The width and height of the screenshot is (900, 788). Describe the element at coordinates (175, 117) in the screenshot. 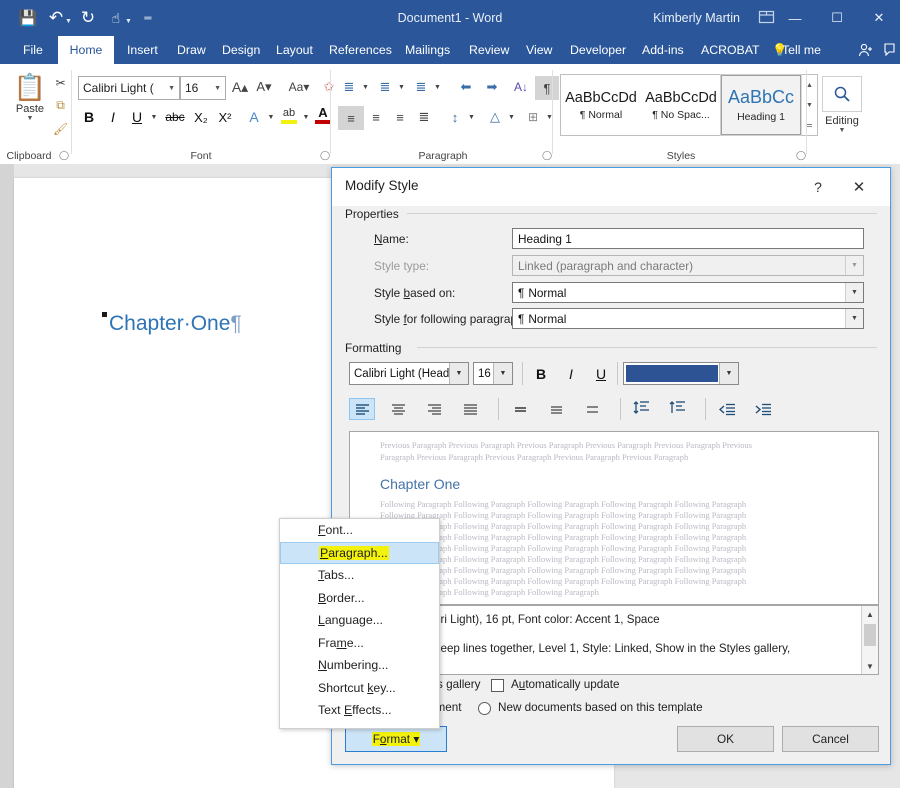

I see `strikethrough-button: abc` at that location.